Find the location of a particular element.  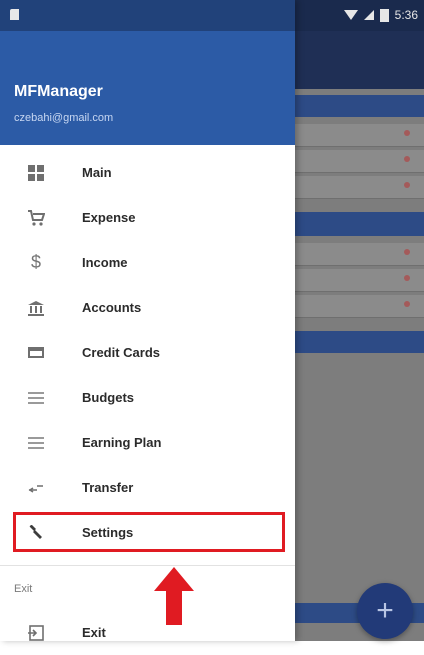

menu-item-label: Main is located at coordinates (97, 172).